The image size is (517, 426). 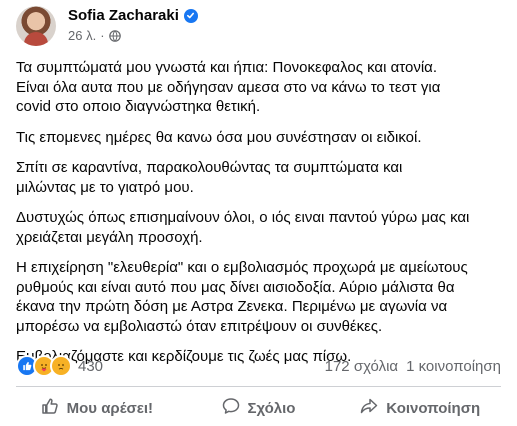 I want to click on comment-button: Σχόλιο, so click(x=259, y=408).